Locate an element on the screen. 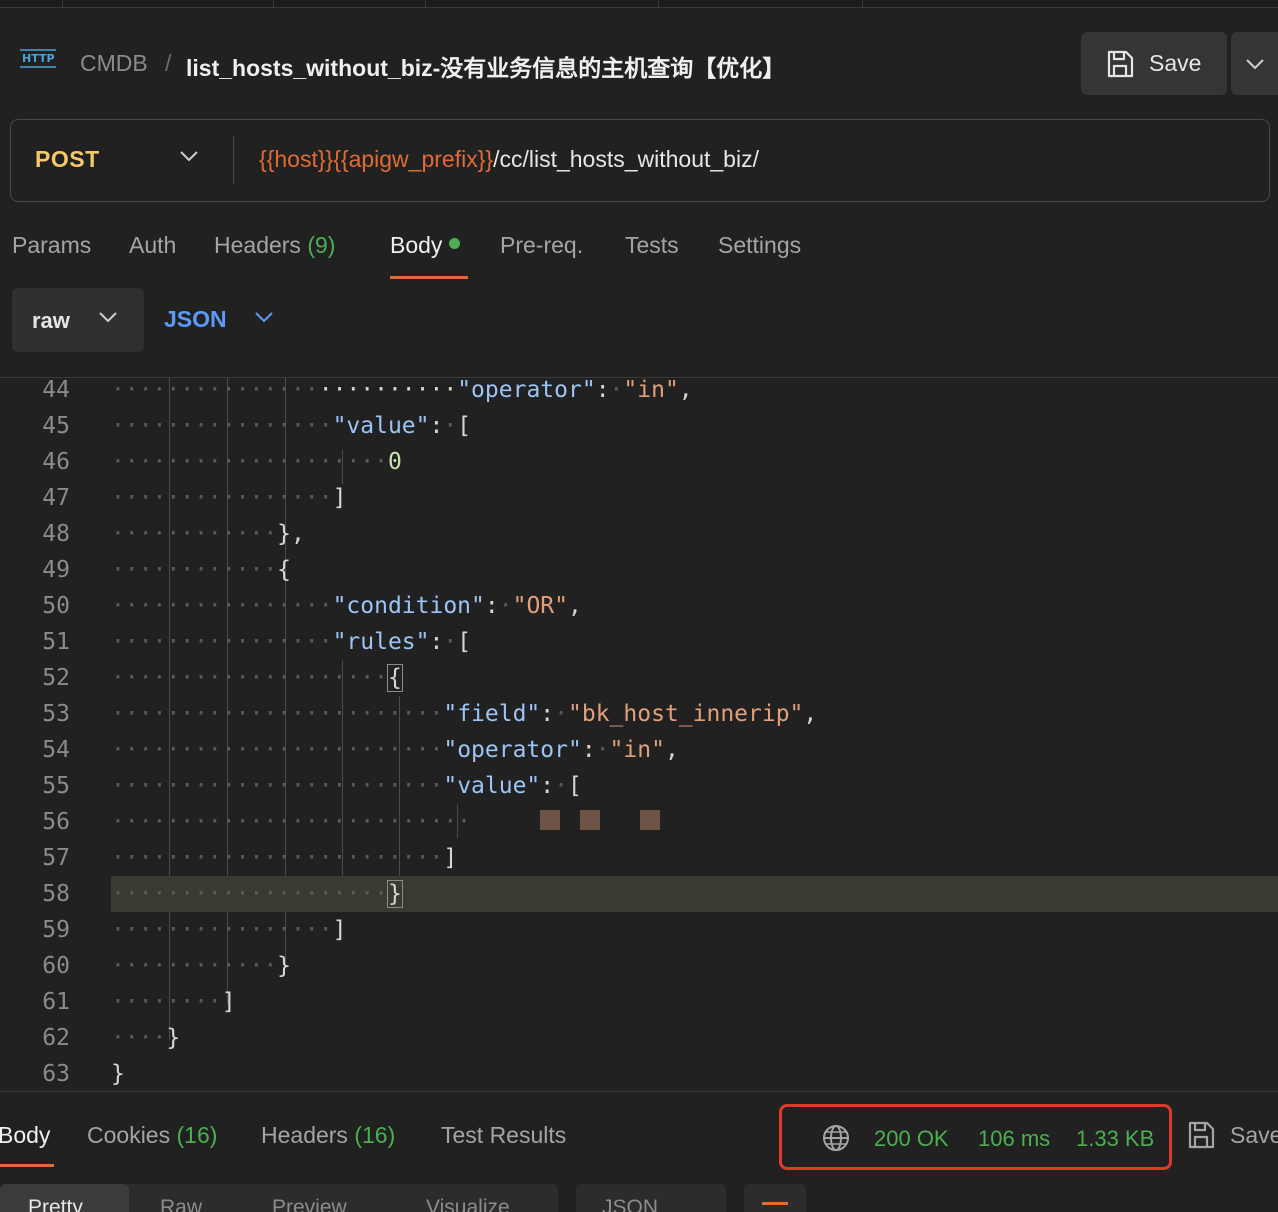  response-headers-count: (16) is located at coordinates (375, 1135).